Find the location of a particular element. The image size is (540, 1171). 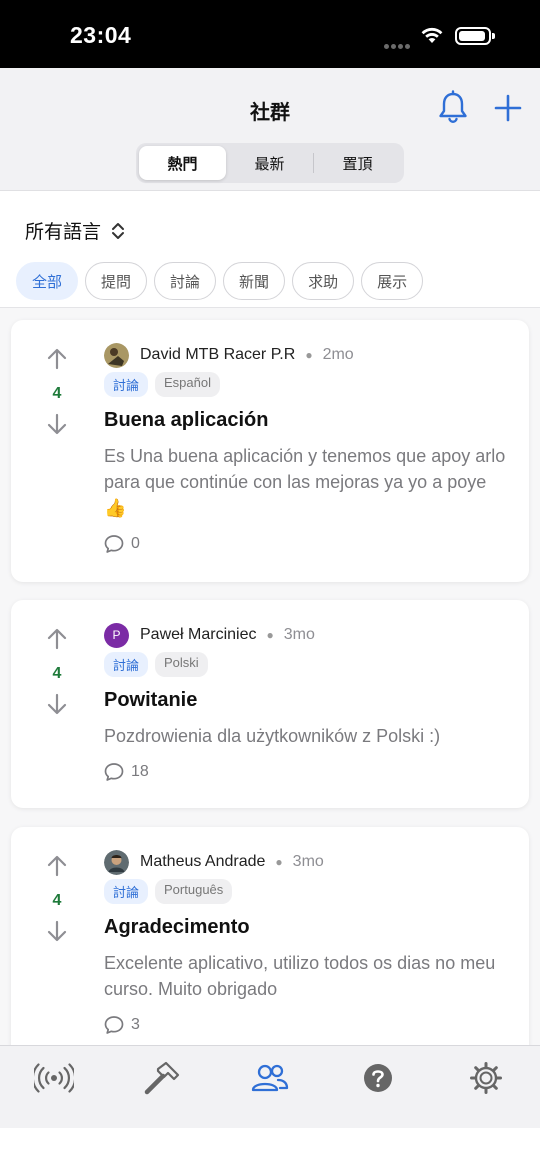

broadcast-icon is located at coordinates (54, 1078).